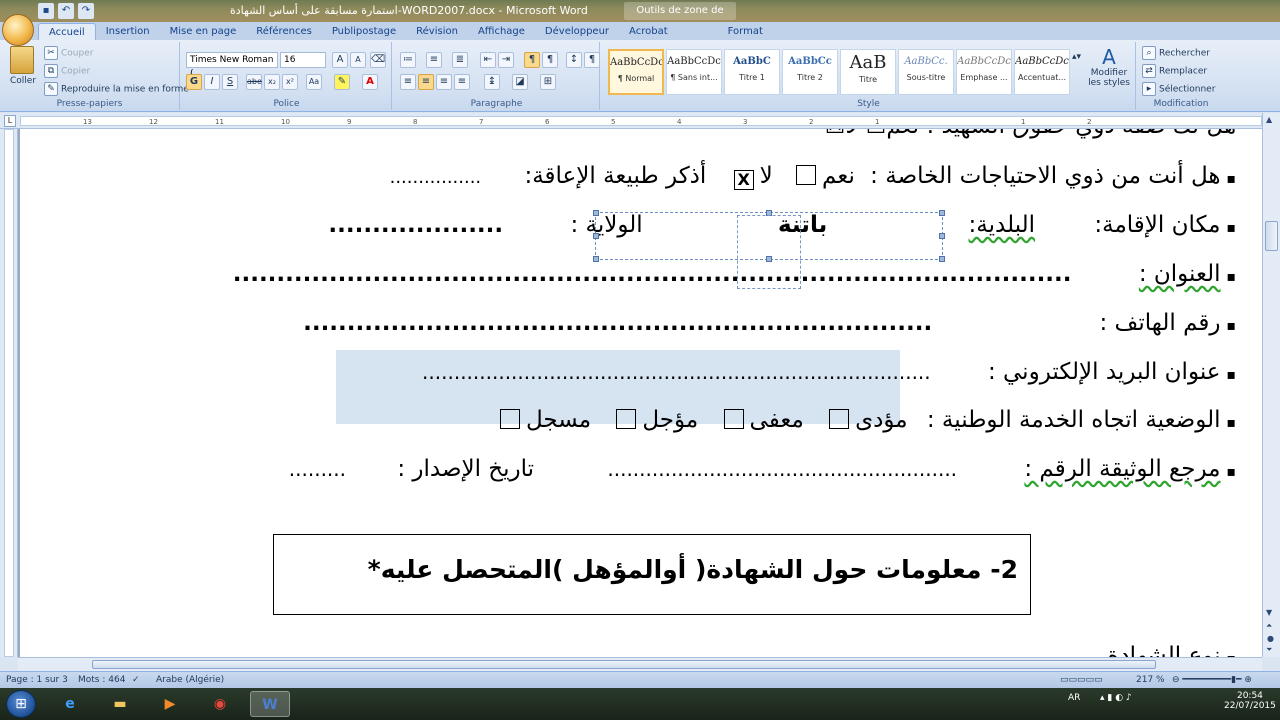 This screenshot has height=720, width=1280. What do you see at coordinates (408, 60) in the screenshot?
I see `bullets-icon: ≔` at bounding box center [408, 60].